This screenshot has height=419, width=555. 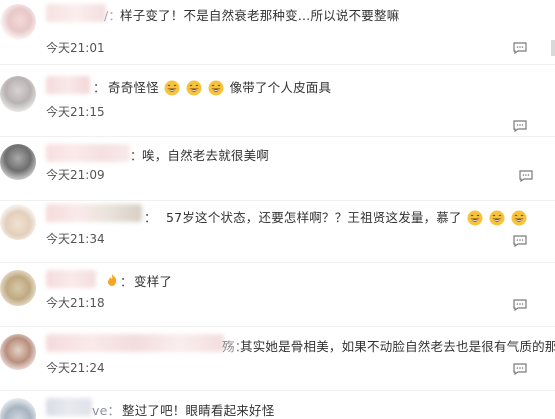 I want to click on comment-text: 57岁这个状态，还要怎样啊？？王祖贤这发量，慕了, so click(x=347, y=216).